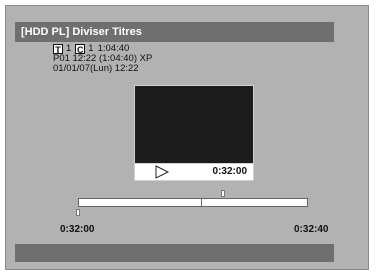 This screenshot has width=378, height=275. Describe the element at coordinates (194, 124) in the screenshot. I see `video-preview` at that location.